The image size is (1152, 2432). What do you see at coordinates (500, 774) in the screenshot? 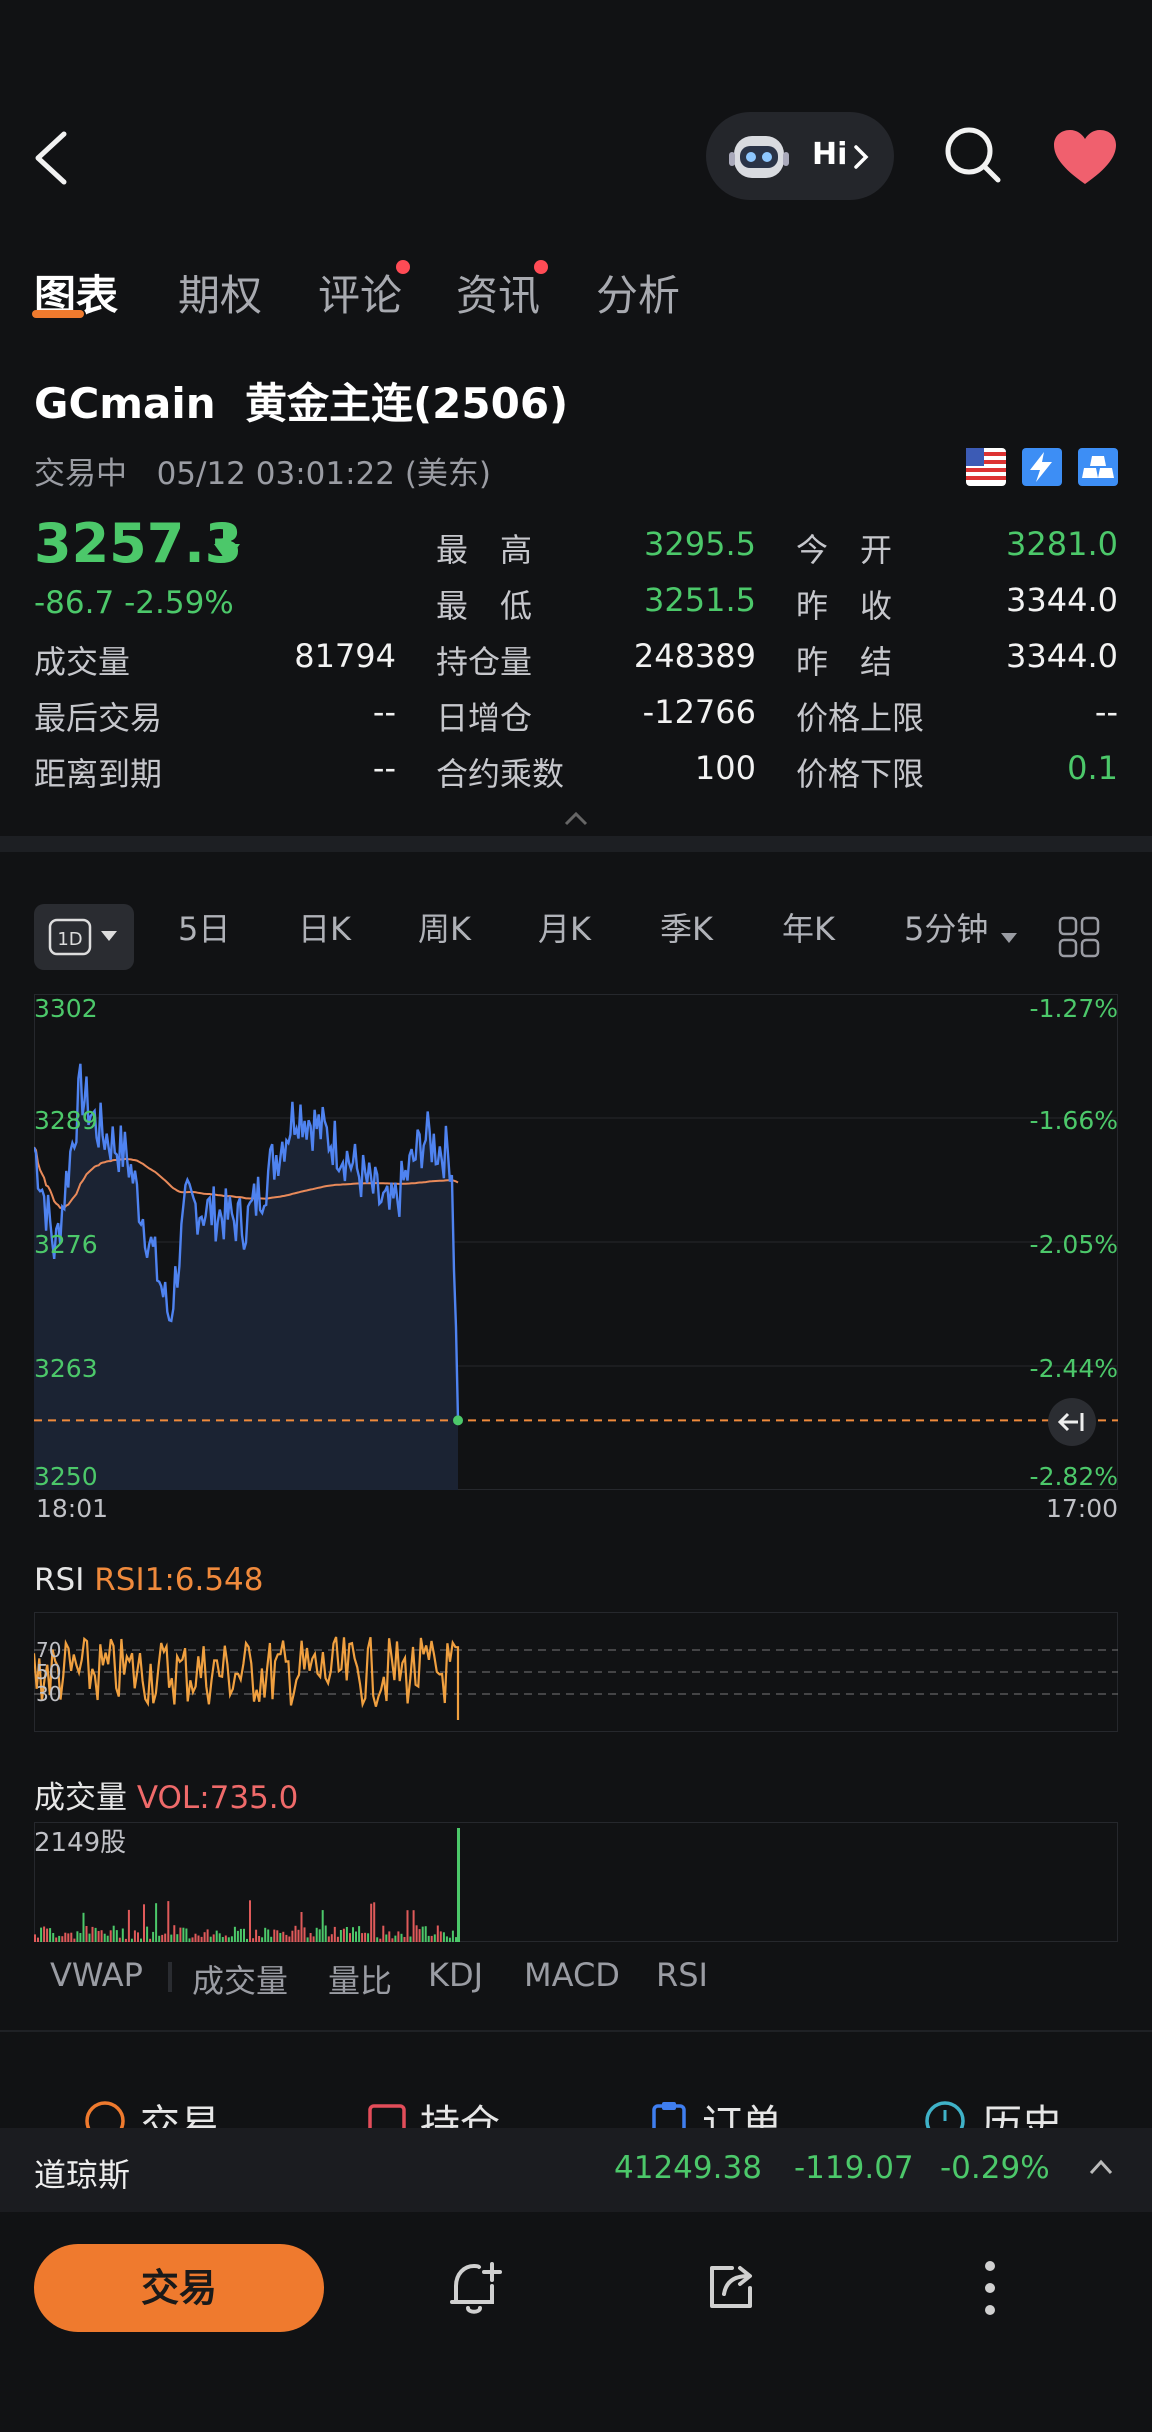
I see `multiplier-label: 合约乘数` at bounding box center [500, 774].